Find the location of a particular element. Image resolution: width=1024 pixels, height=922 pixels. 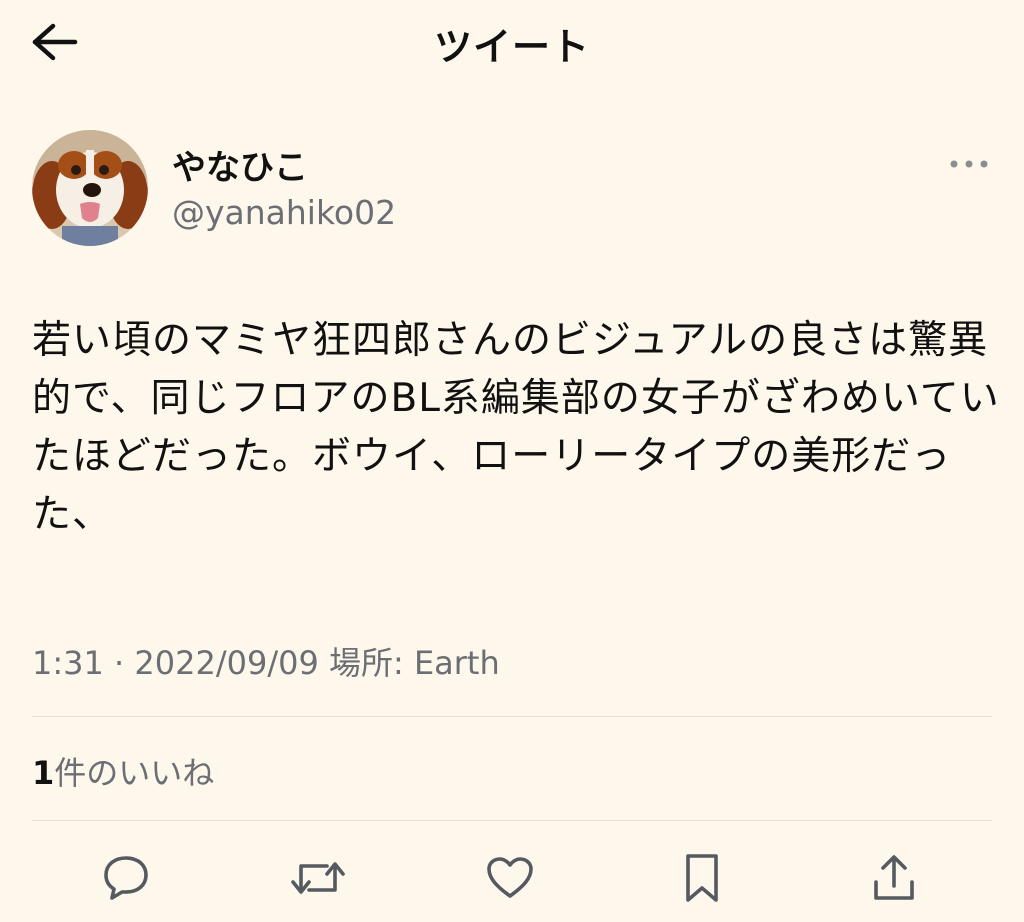

dog-avatar-image is located at coordinates (90, 188).